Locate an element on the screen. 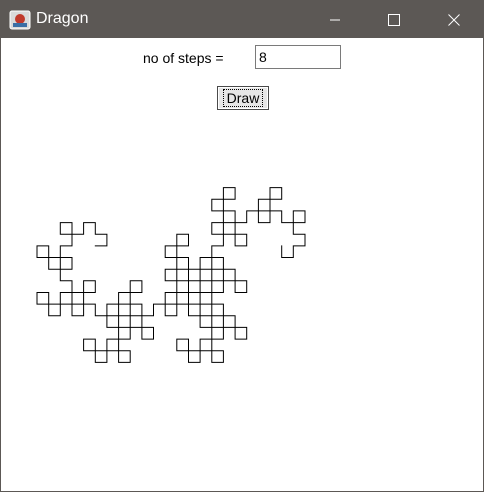  close-icon is located at coordinates (454, 19).